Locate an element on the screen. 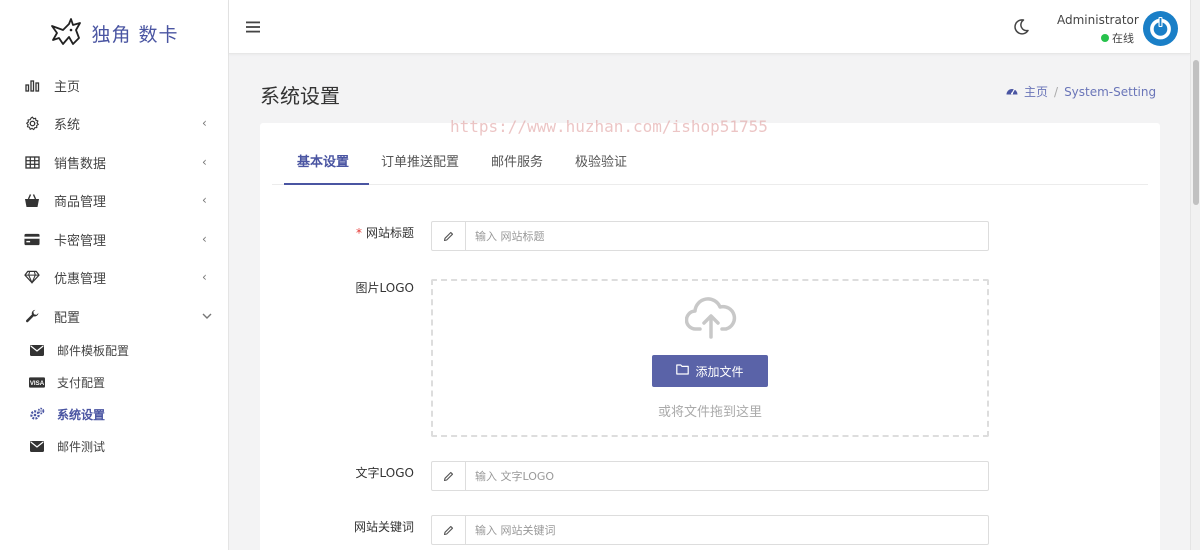 The image size is (1200, 550). sidebar-item-label: 优惠管理 is located at coordinates (80, 279).